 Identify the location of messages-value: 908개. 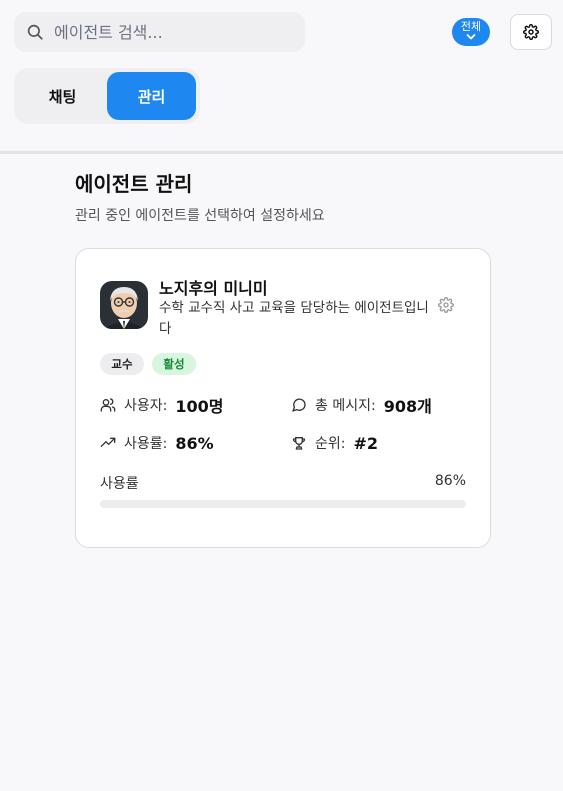
(407, 406).